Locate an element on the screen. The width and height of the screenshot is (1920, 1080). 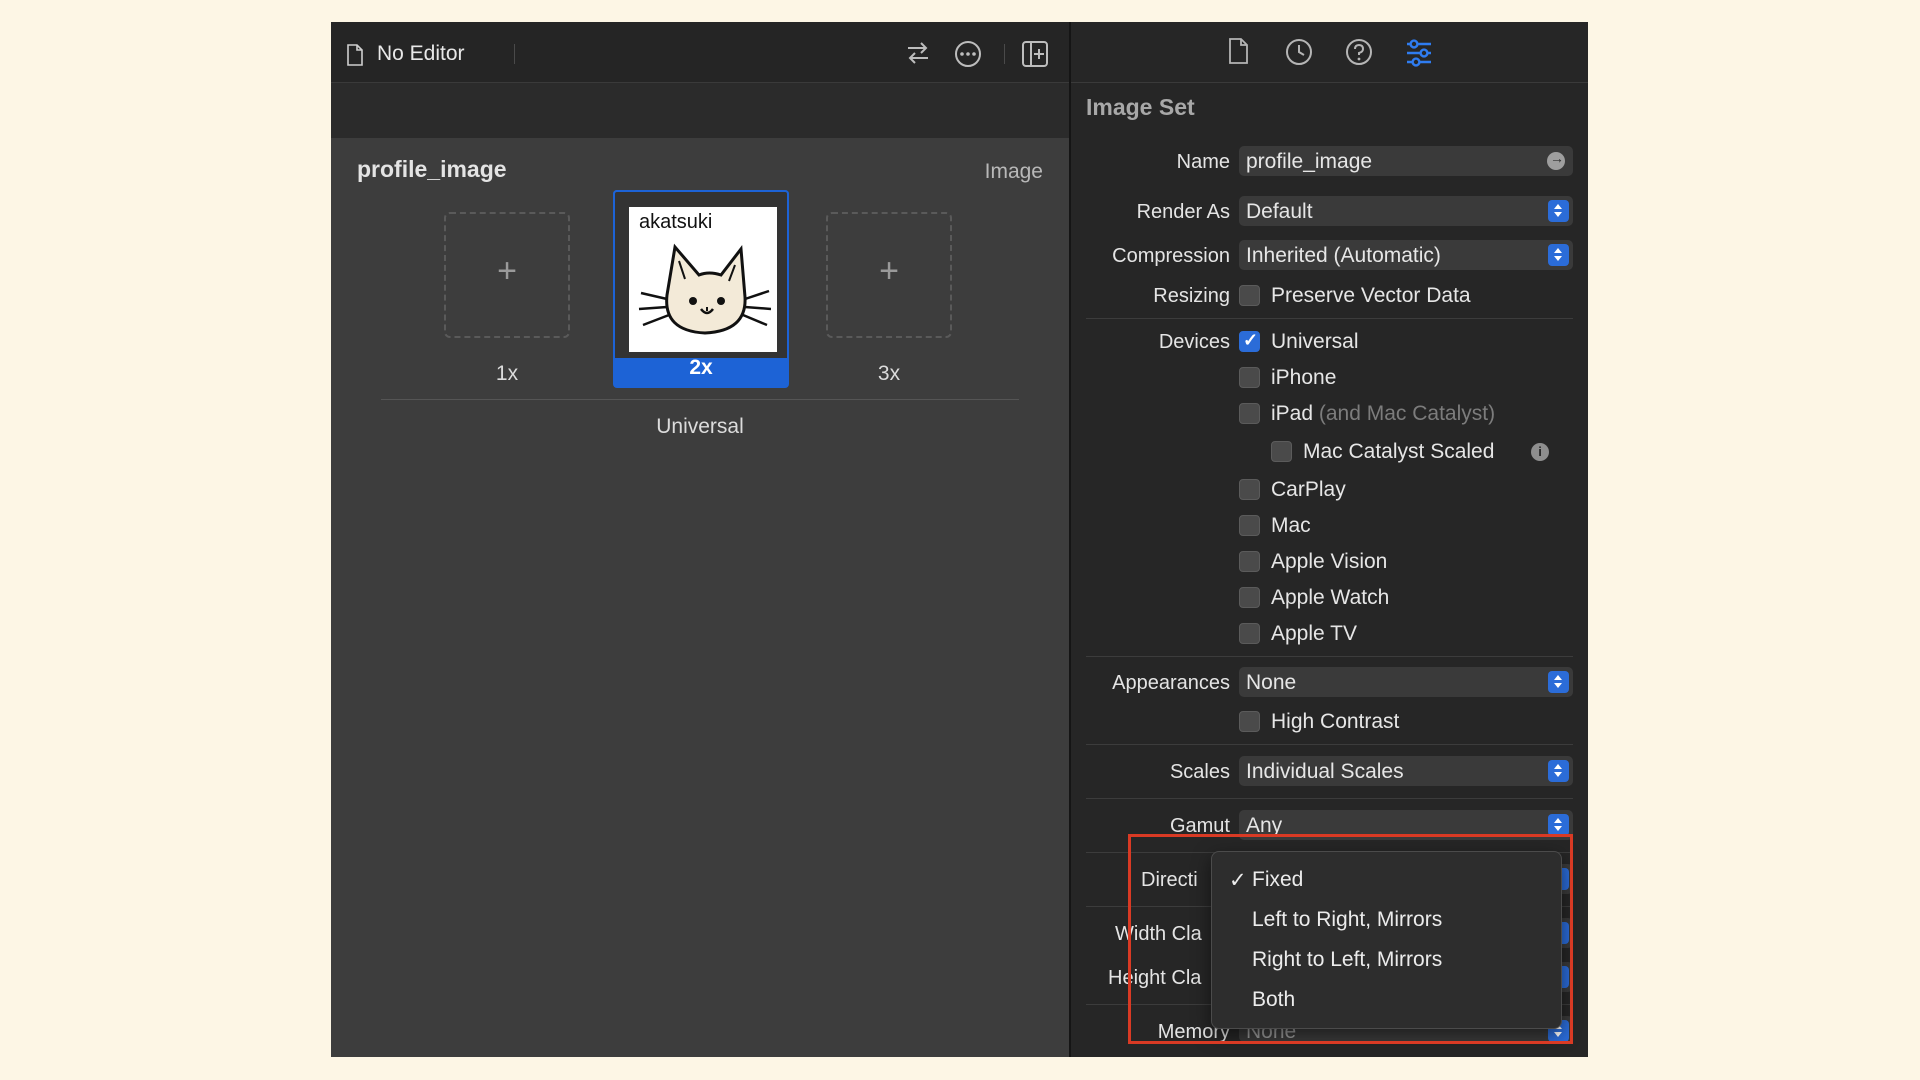
compression-value: Inherited (Automatic) is located at coordinates (1343, 255).